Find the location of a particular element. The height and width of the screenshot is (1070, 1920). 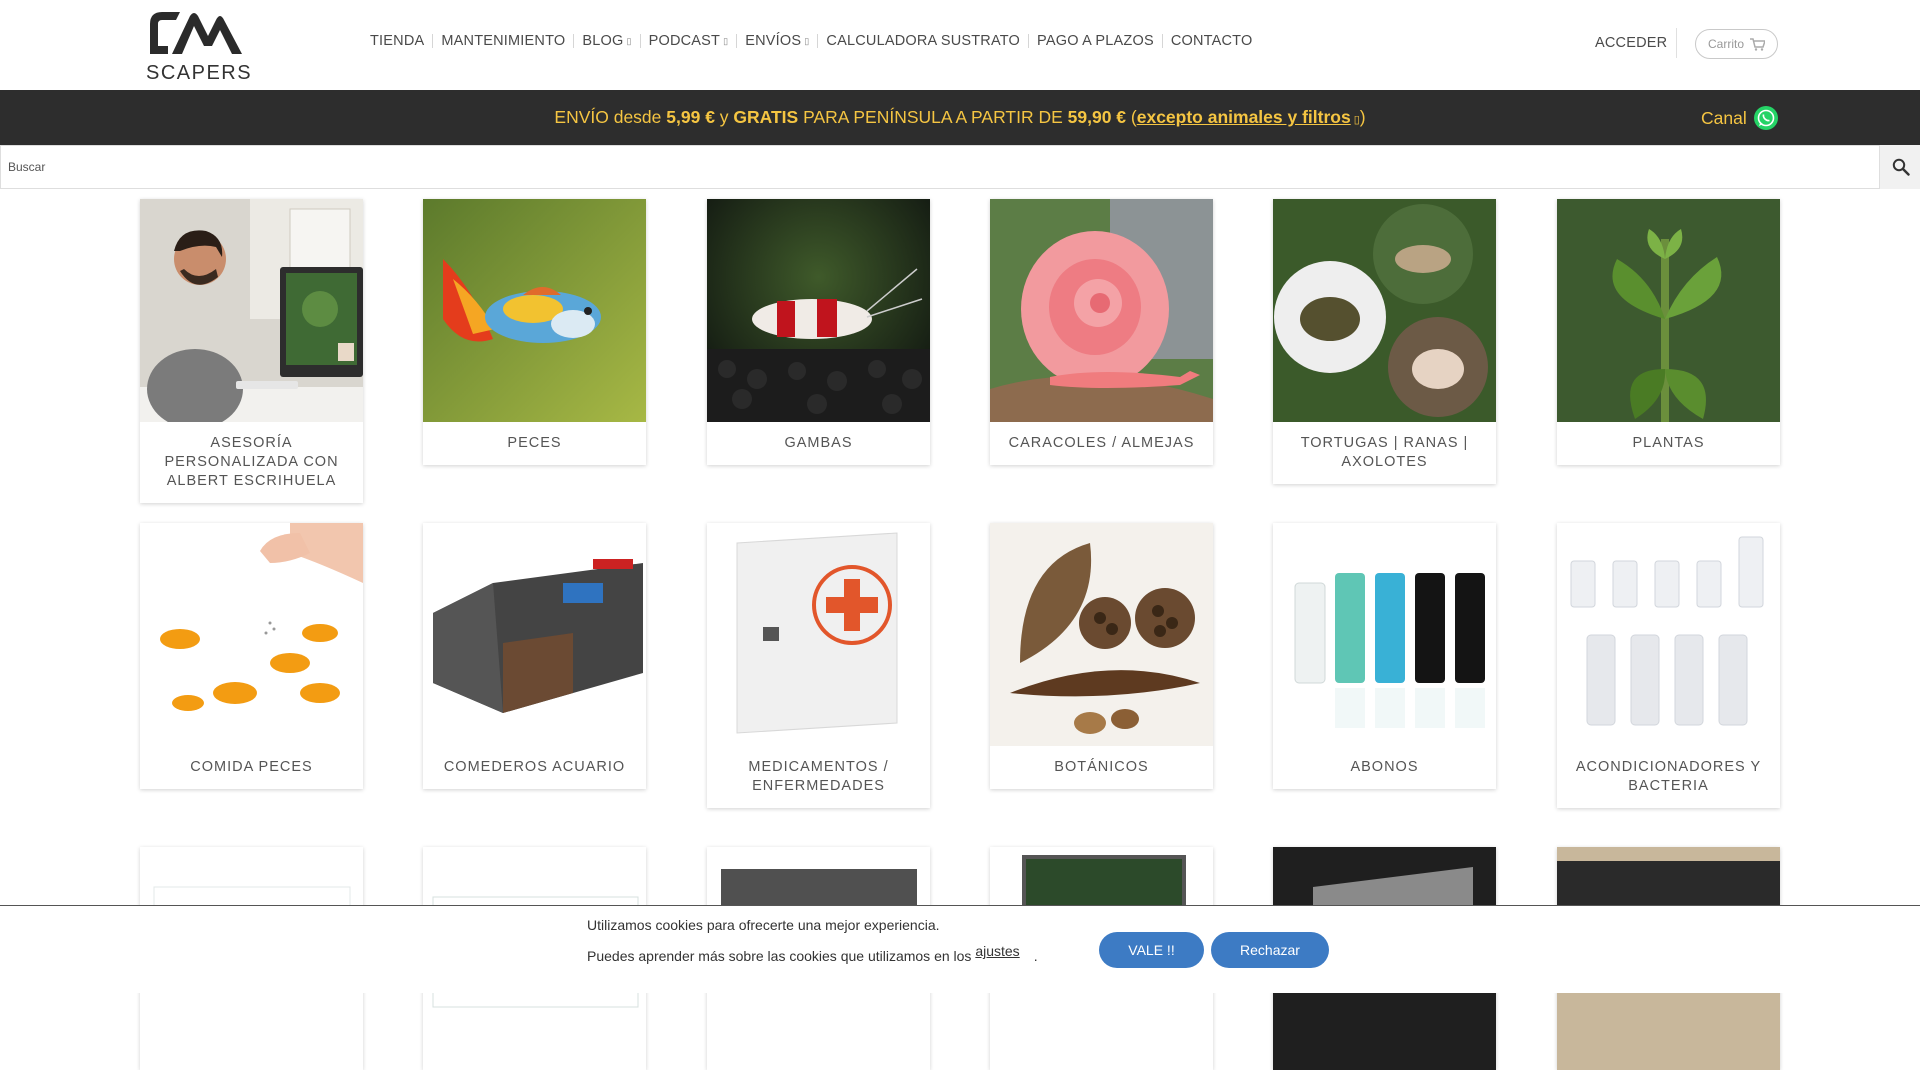

category-label: ABONOS is located at coordinates (1384, 767).